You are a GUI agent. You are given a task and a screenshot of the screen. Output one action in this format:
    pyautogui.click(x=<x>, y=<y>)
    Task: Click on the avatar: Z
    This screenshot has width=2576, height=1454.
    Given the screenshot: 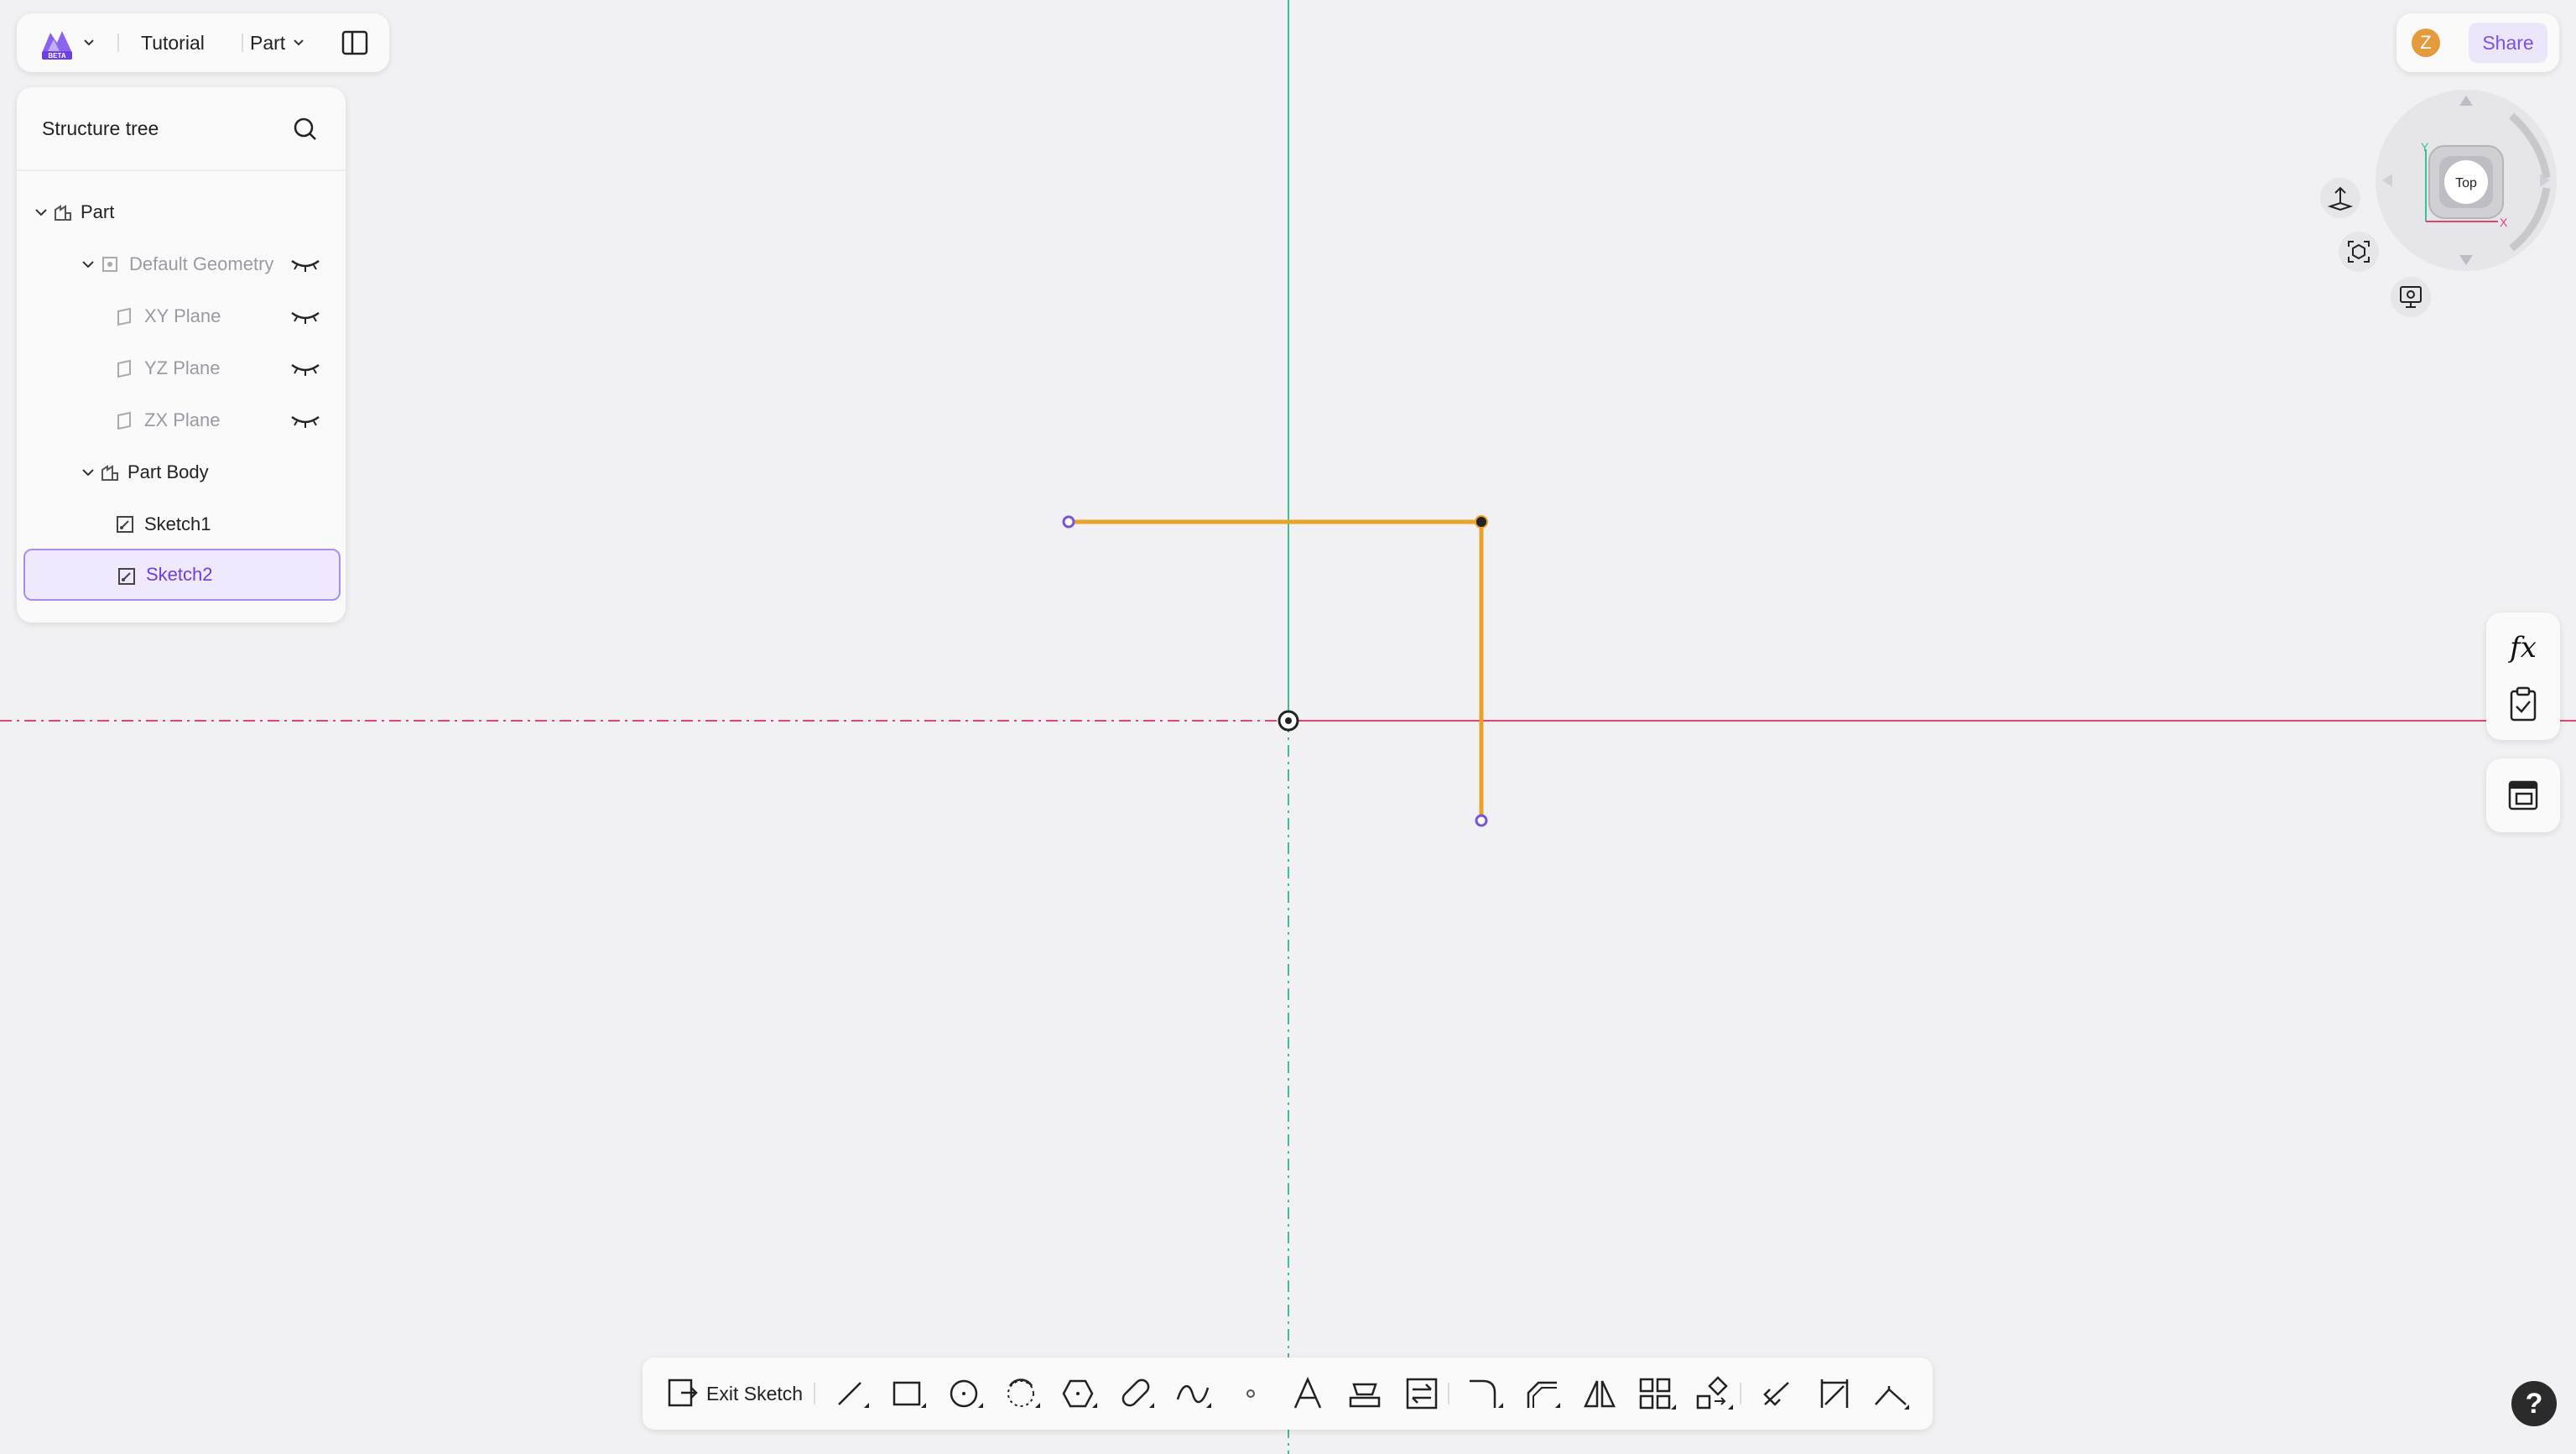 What is the action you would take?
    pyautogui.click(x=2426, y=43)
    